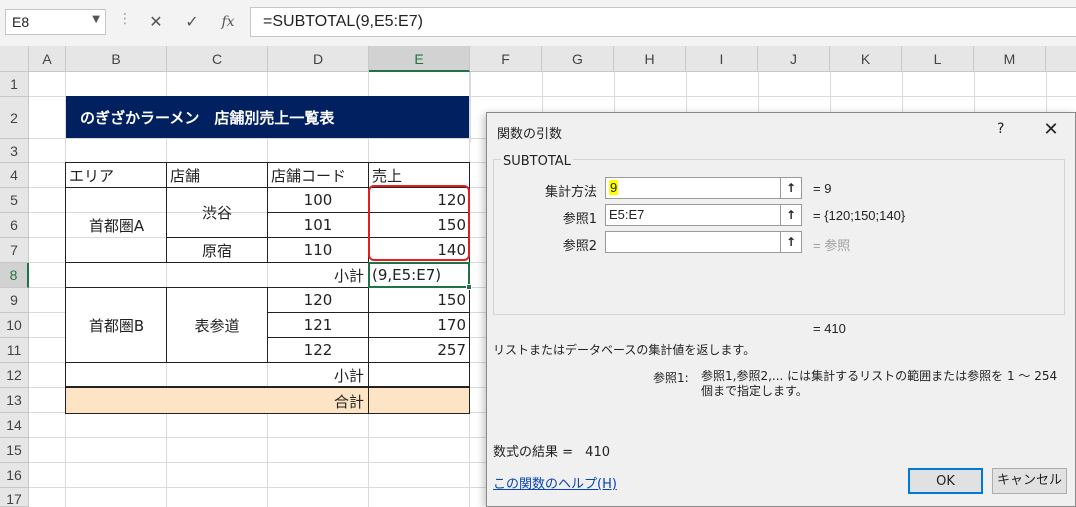 This screenshot has height=507, width=1076. Describe the element at coordinates (866, 59) in the screenshot. I see `column-header-k: K` at that location.